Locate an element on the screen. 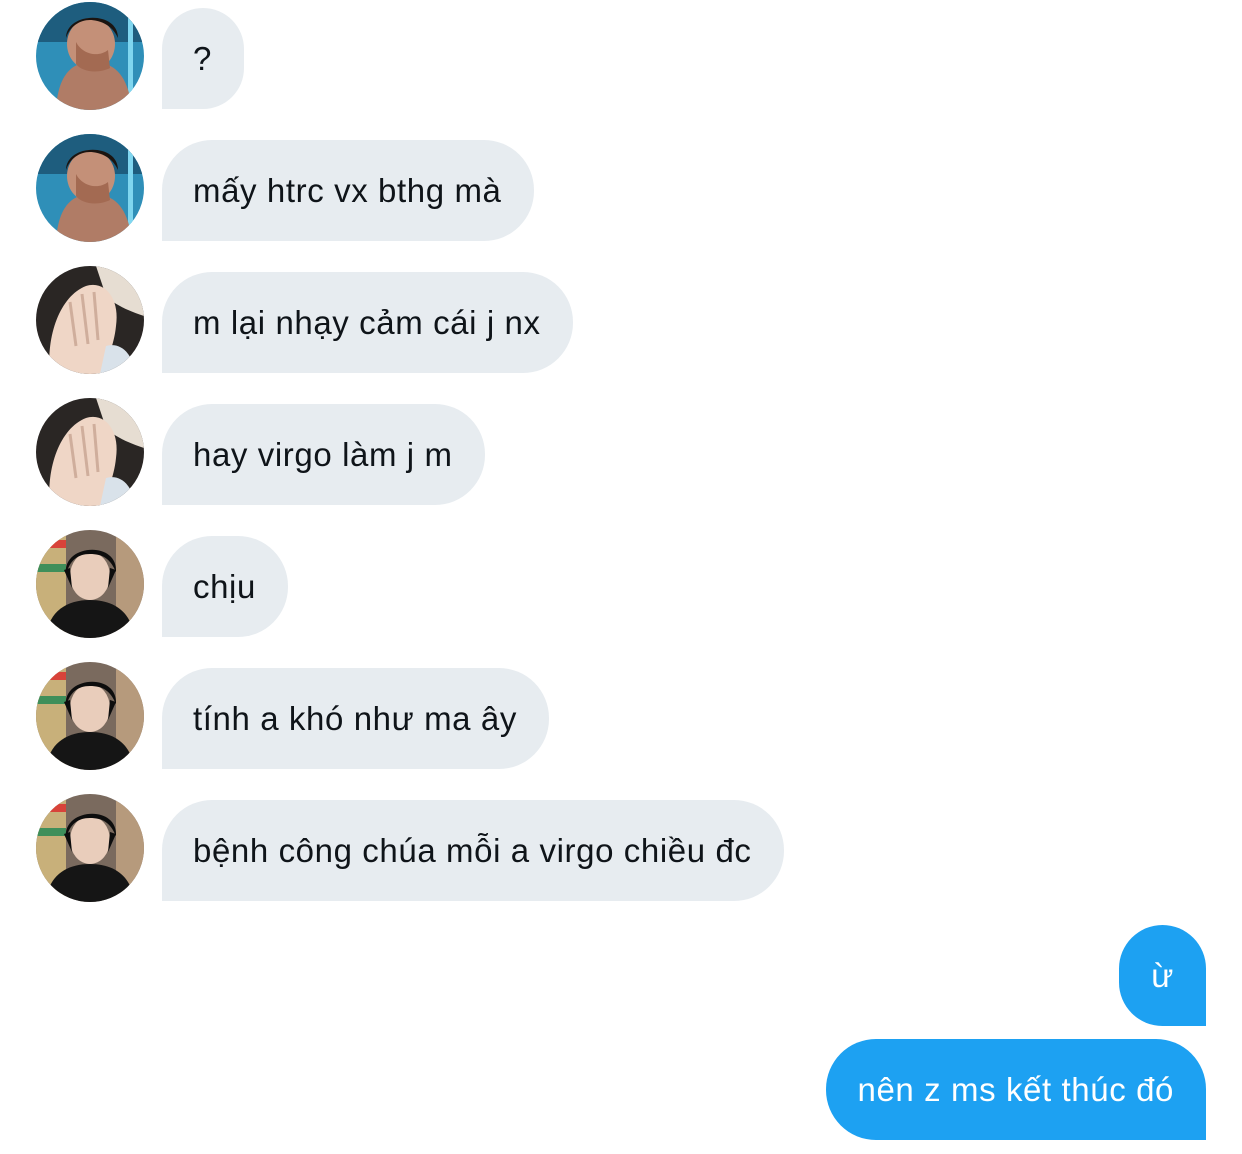  incoming-message-bubble: bệnh công chúa mỗi a virgo chiều đc is located at coordinates (473, 850).